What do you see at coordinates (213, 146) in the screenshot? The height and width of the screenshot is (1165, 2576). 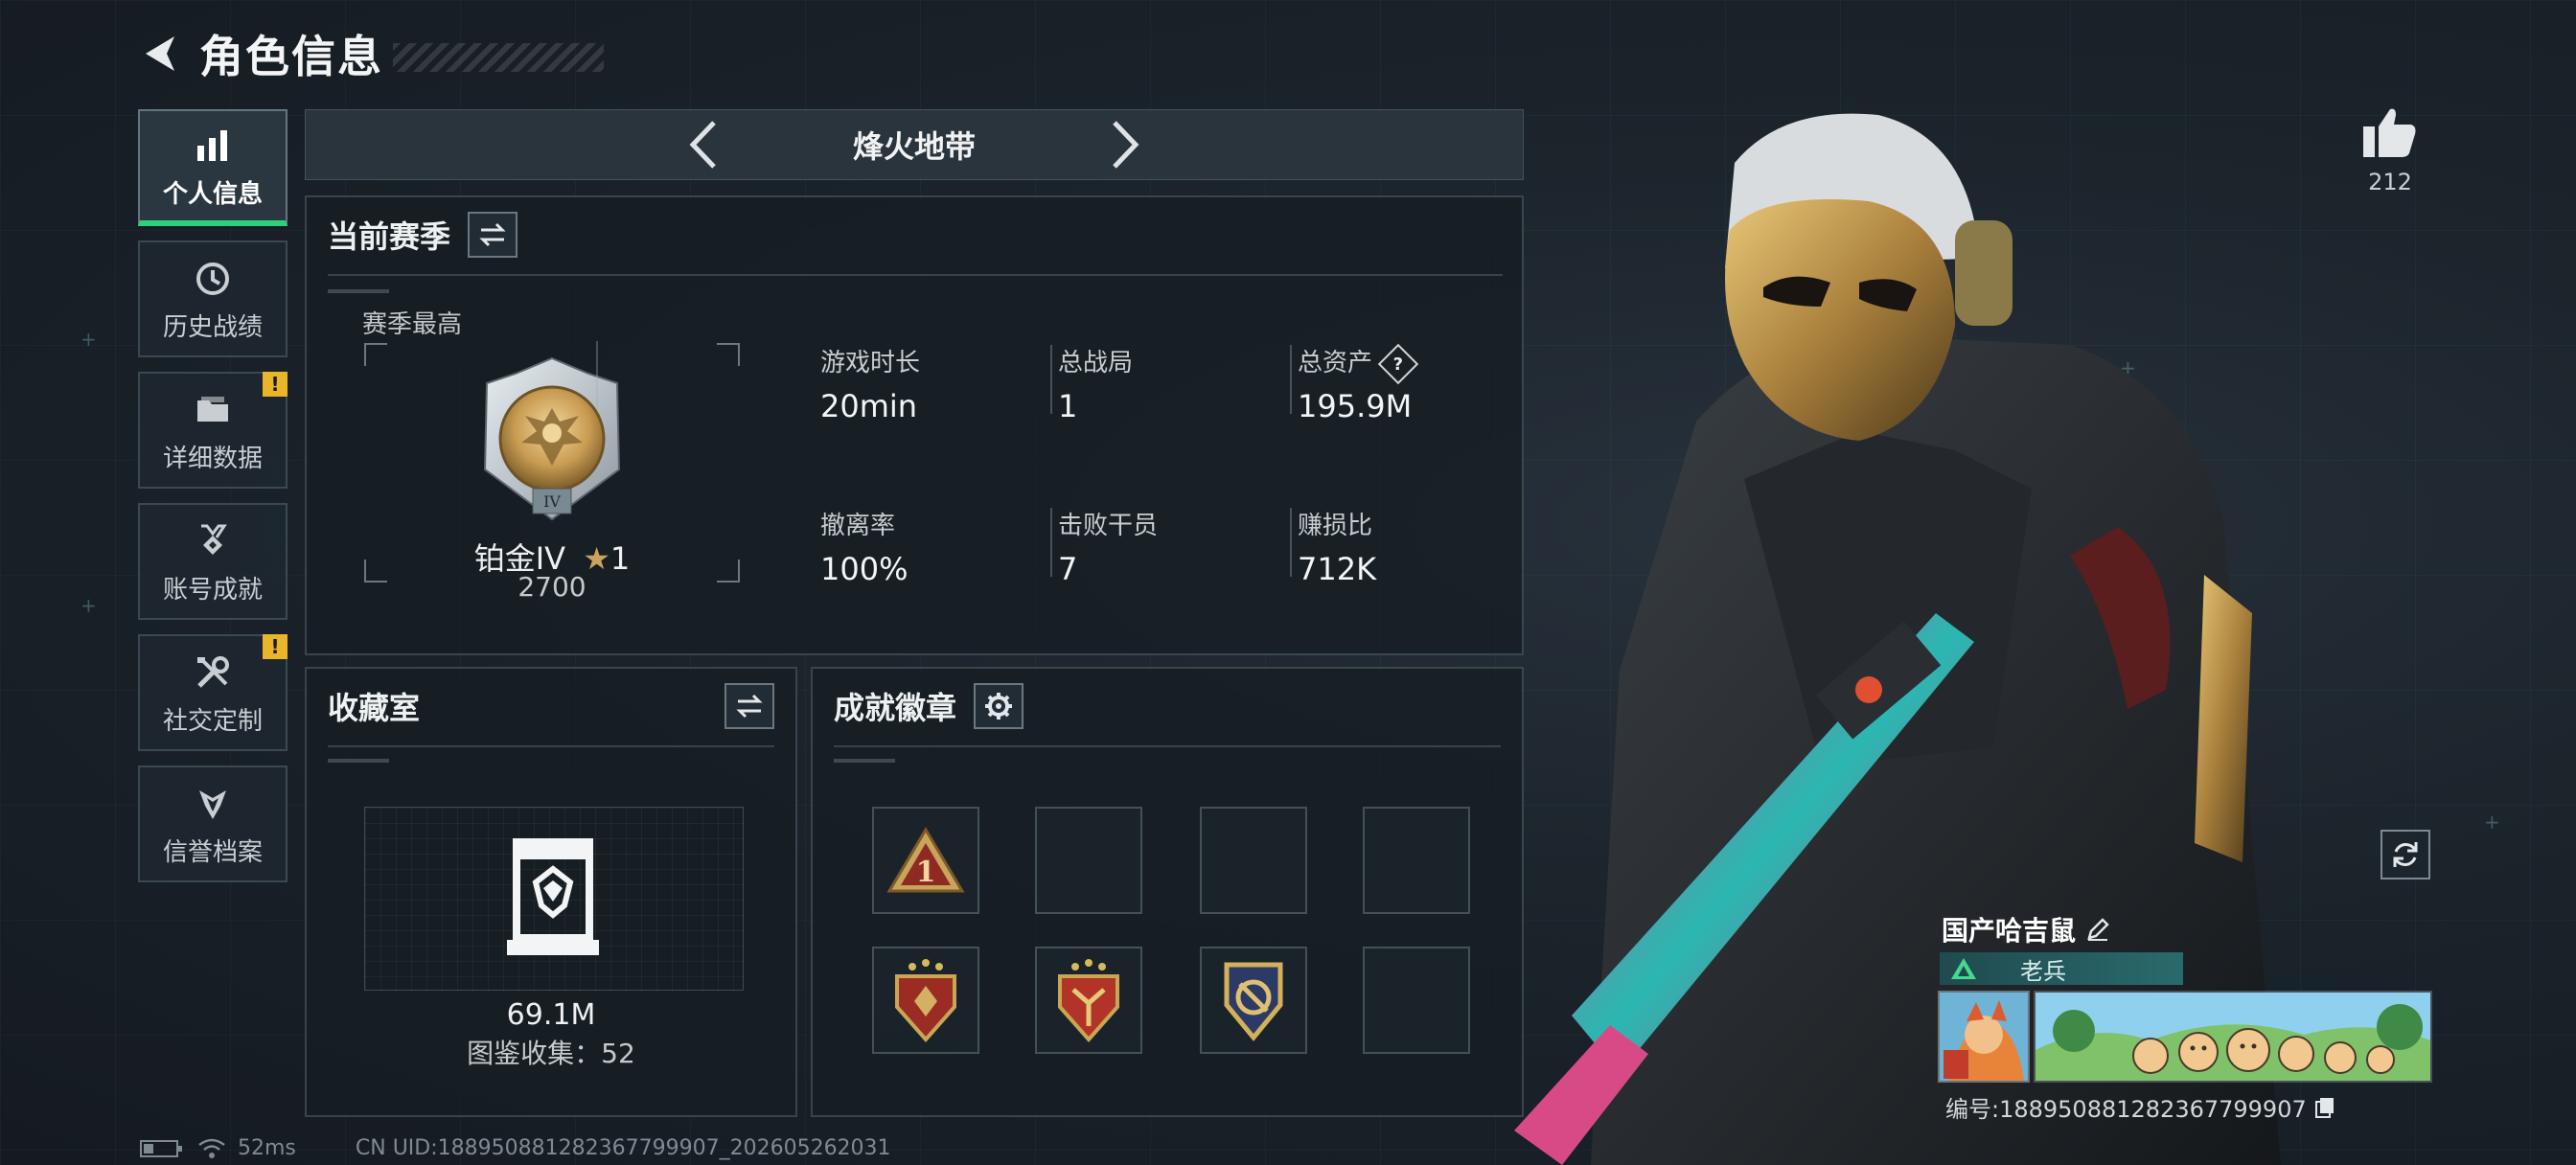 I see `bar-chart-icon` at bounding box center [213, 146].